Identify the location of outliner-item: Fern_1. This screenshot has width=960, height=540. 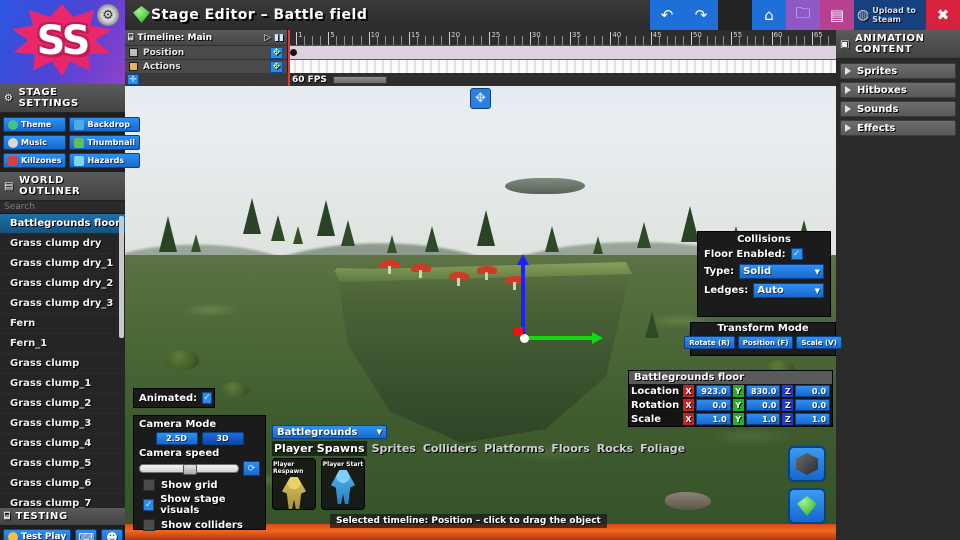
(62, 344).